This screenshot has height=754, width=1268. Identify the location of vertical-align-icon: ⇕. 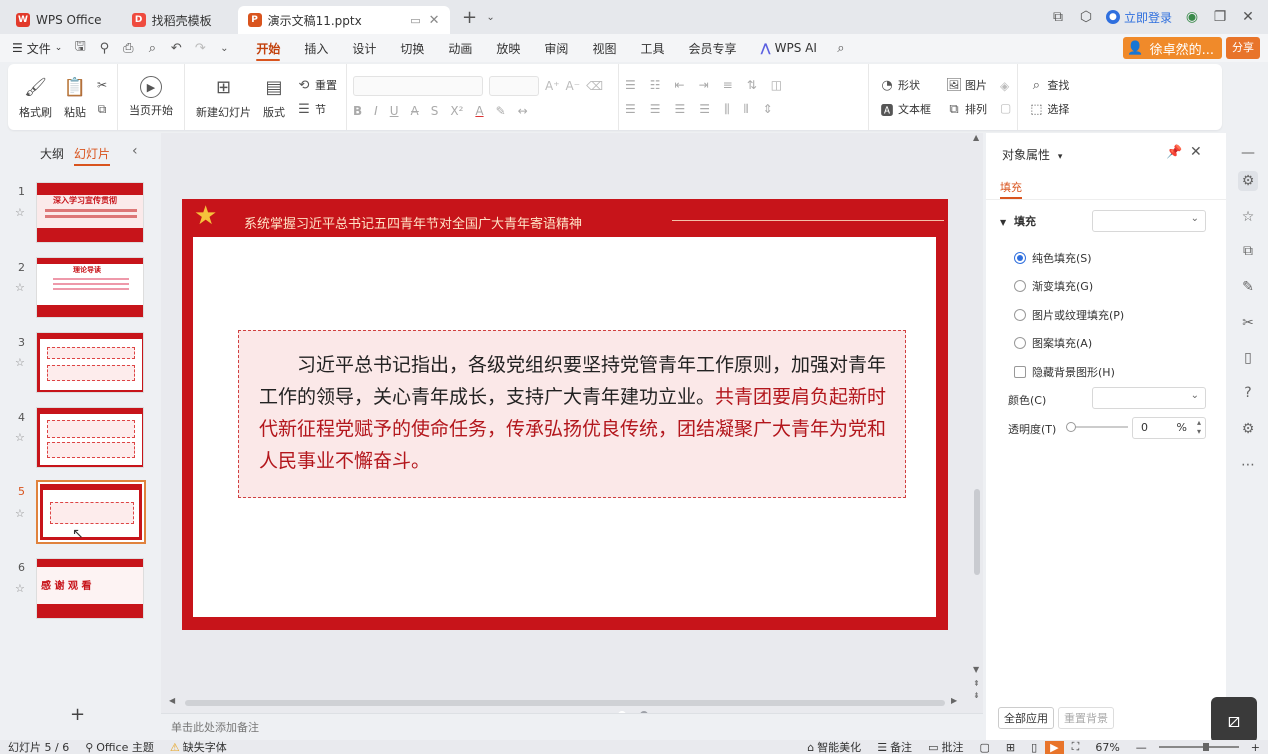
(768, 109).